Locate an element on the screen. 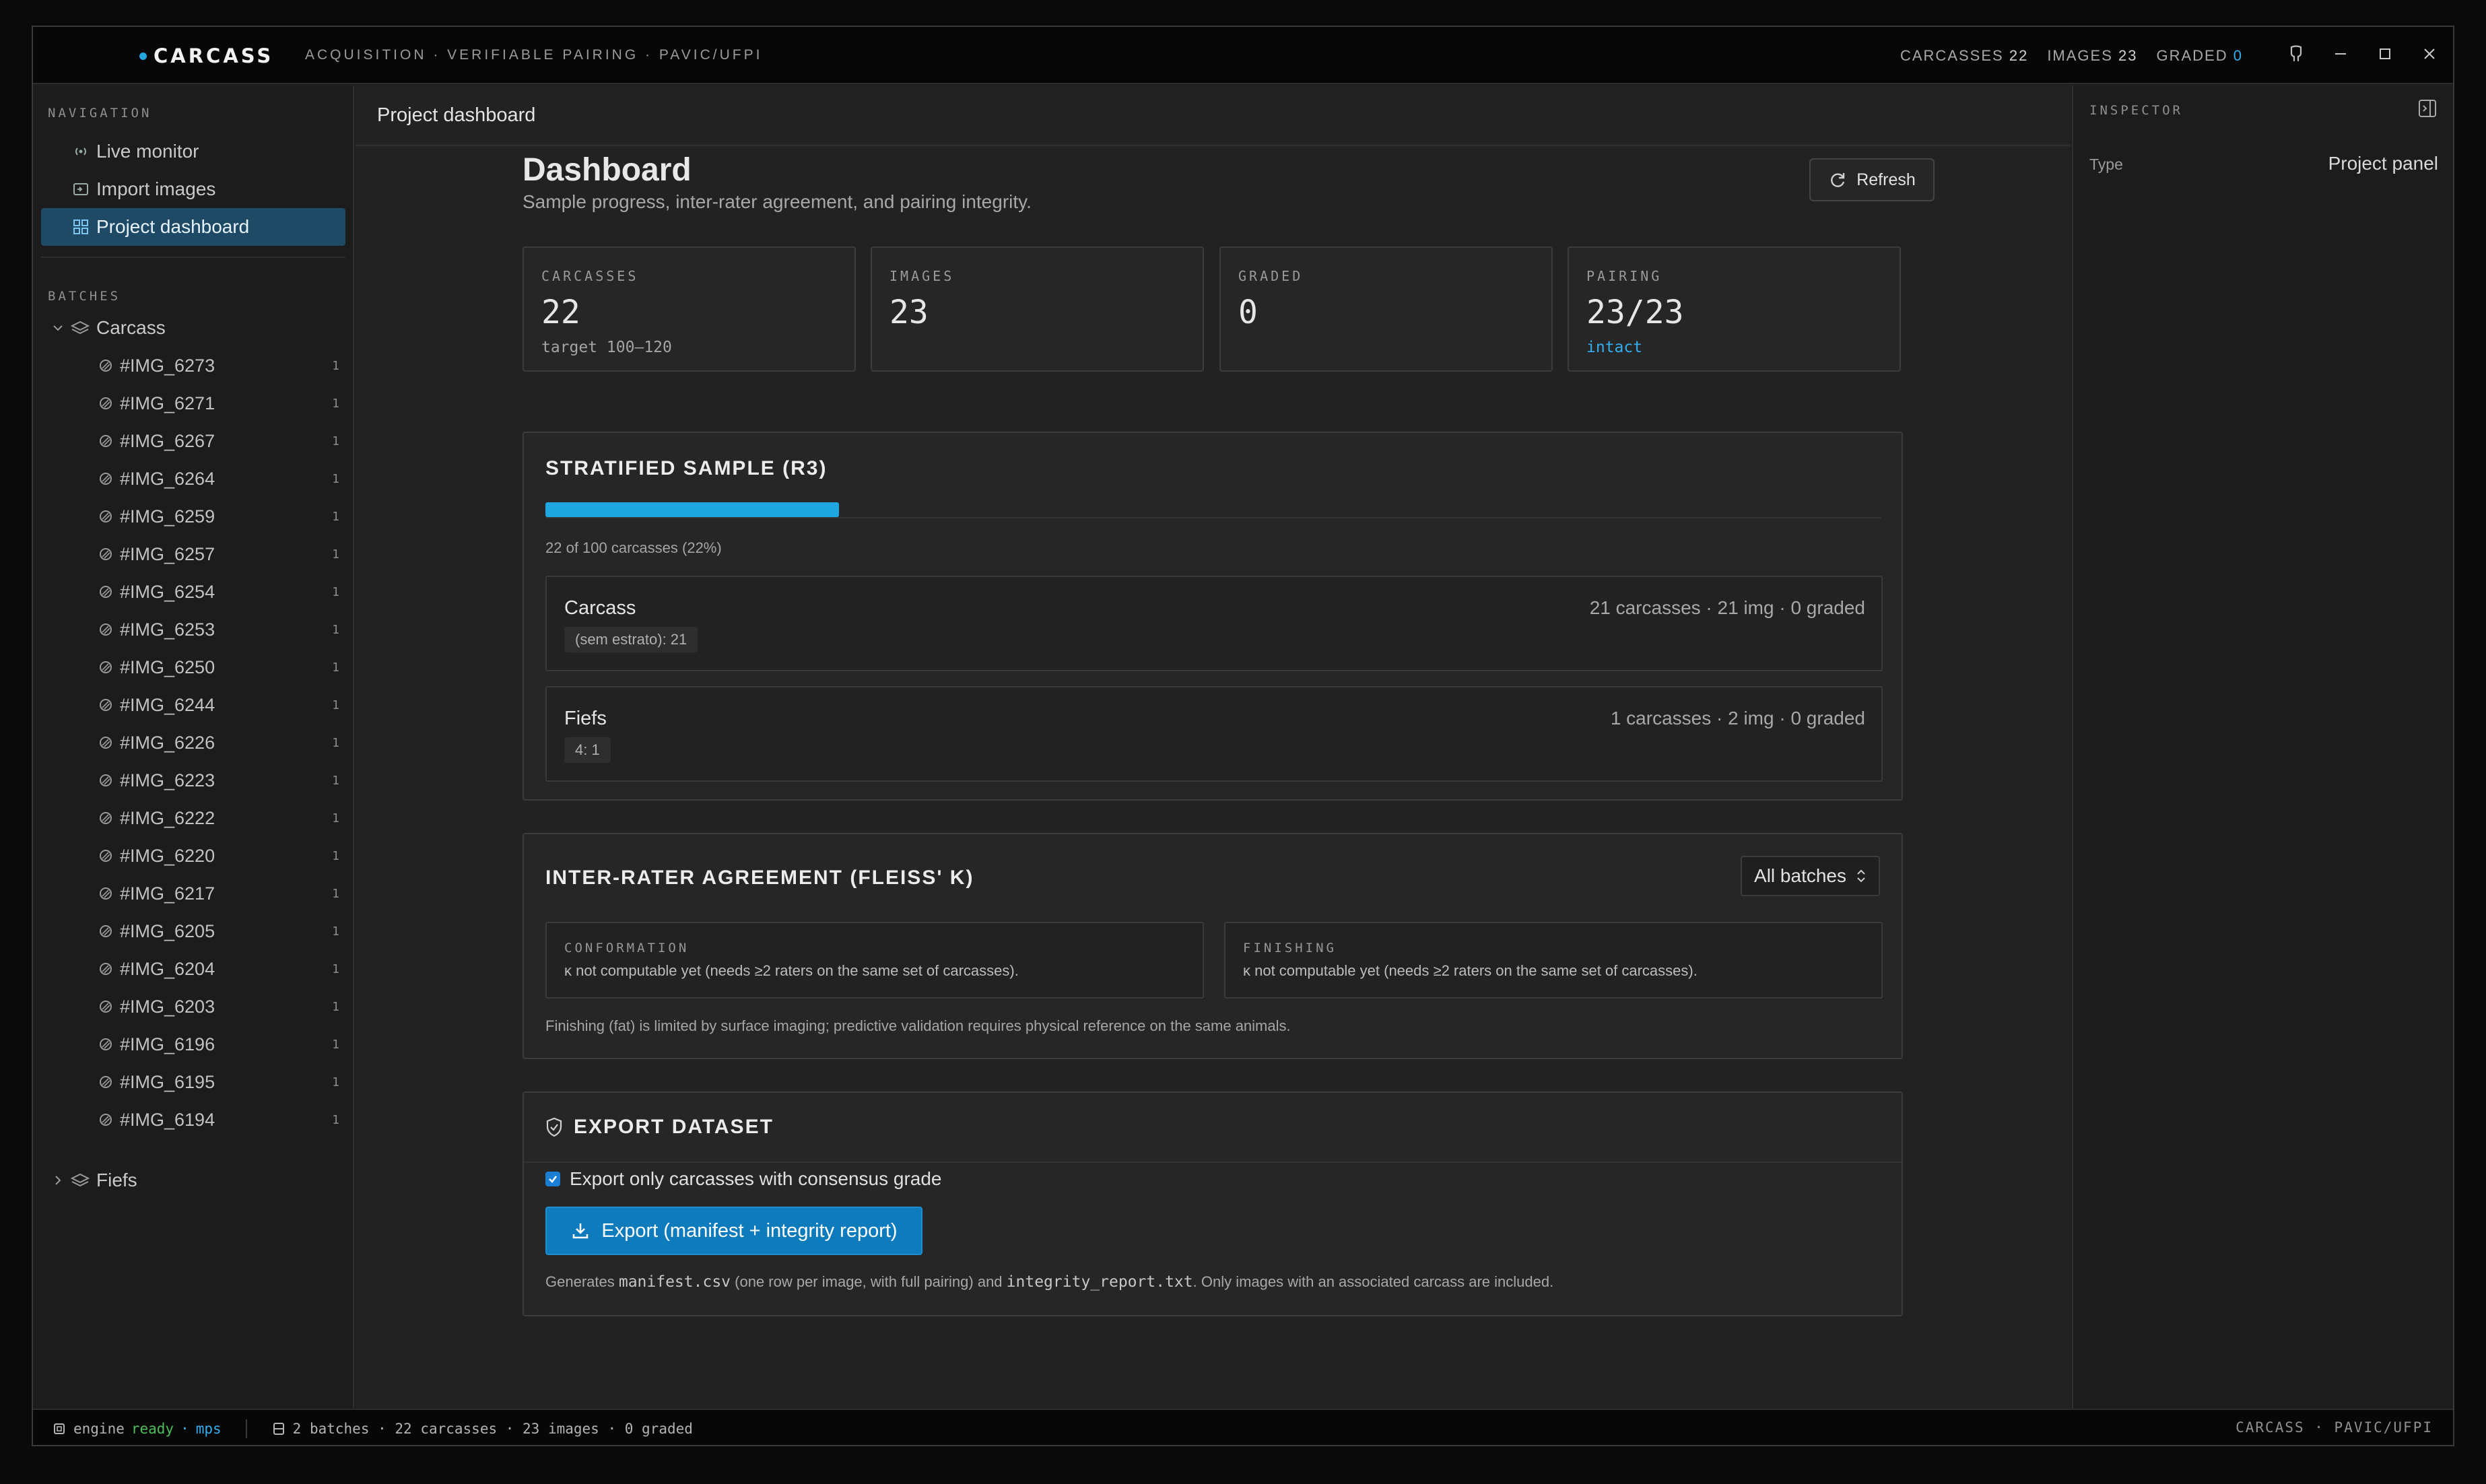  stratum-meta: 1 carcasses · 2 img · 0 graded is located at coordinates (1738, 718).